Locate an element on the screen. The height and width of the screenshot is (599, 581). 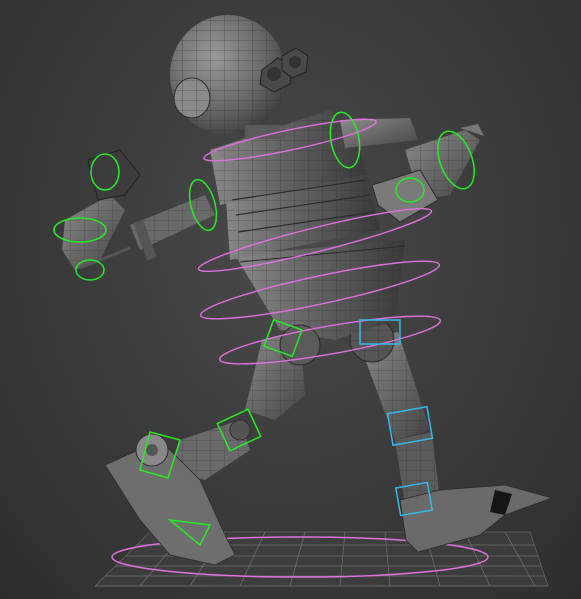
back-leg is located at coordinates (451, 435).